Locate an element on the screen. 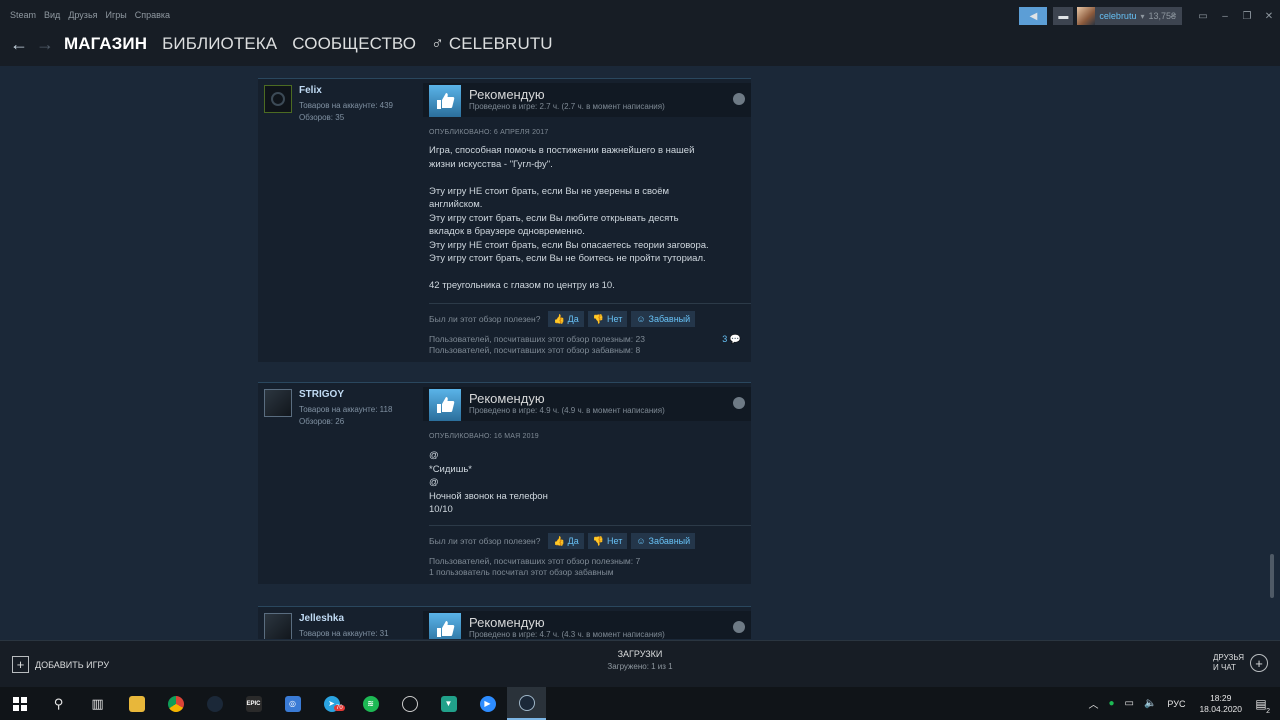  shield-icon: ▼ is located at coordinates (448, 703).